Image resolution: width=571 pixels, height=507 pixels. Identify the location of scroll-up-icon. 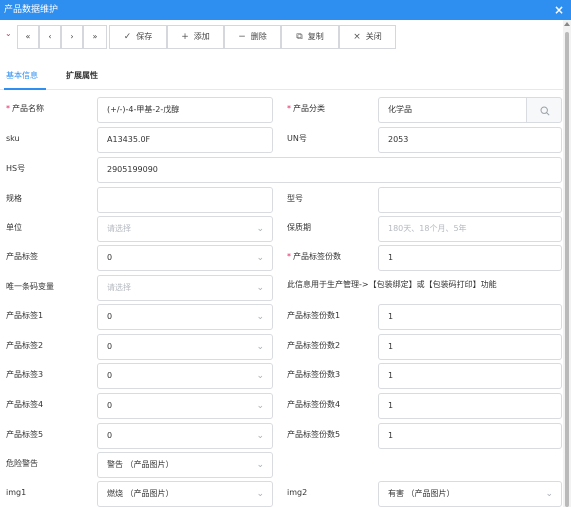
(567, 24).